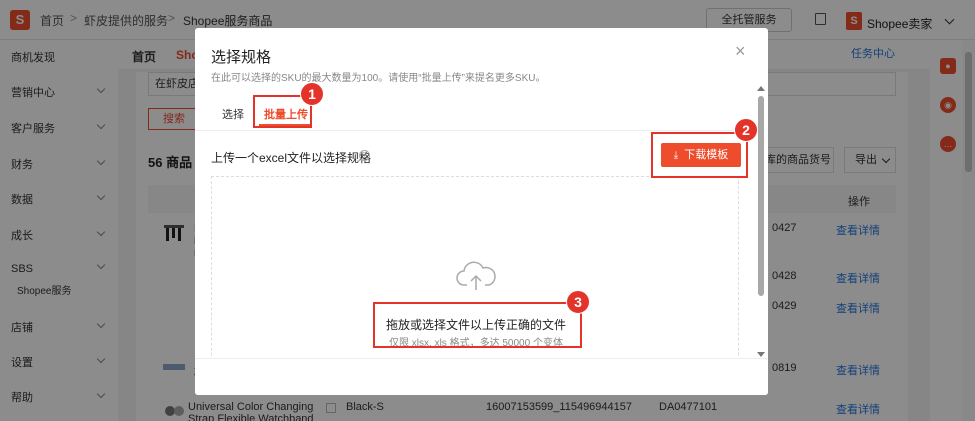 Image resolution: width=975 pixels, height=421 pixels. What do you see at coordinates (476, 275) in the screenshot?
I see `cloud-upload-icon` at bounding box center [476, 275].